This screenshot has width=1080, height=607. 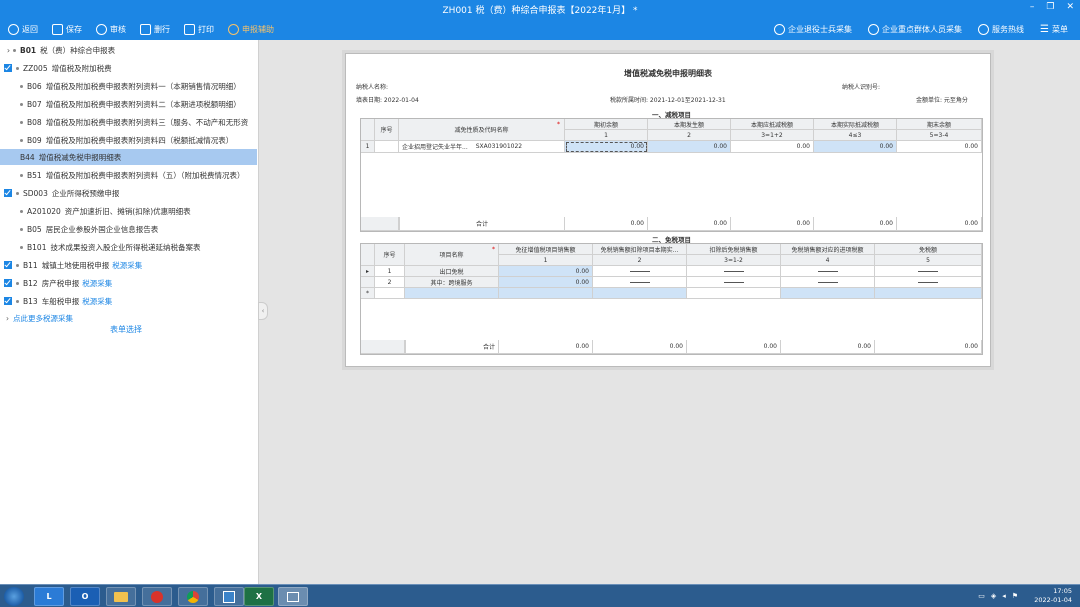 I want to click on row-indicator, so click(x=368, y=282).